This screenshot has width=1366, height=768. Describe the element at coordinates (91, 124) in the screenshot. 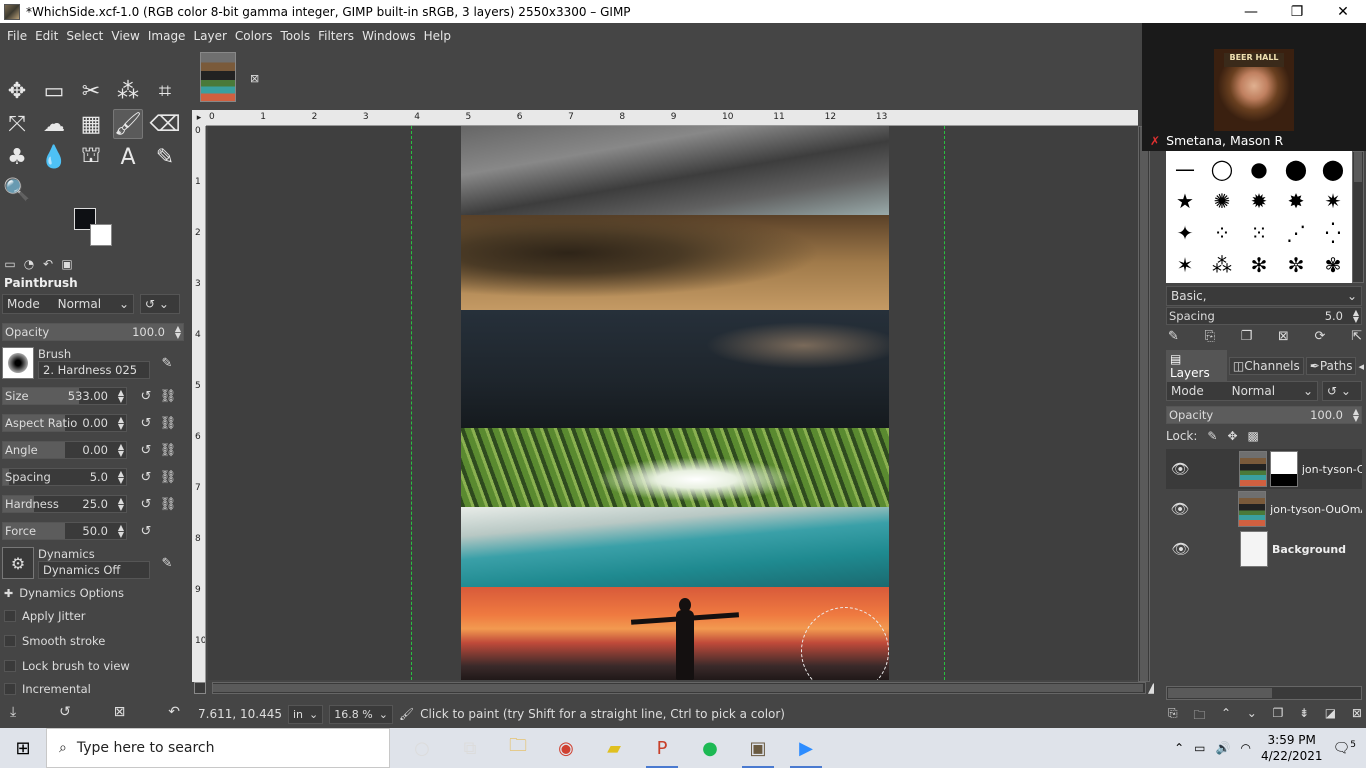

I see `gradient-tool-icon: ▦` at that location.